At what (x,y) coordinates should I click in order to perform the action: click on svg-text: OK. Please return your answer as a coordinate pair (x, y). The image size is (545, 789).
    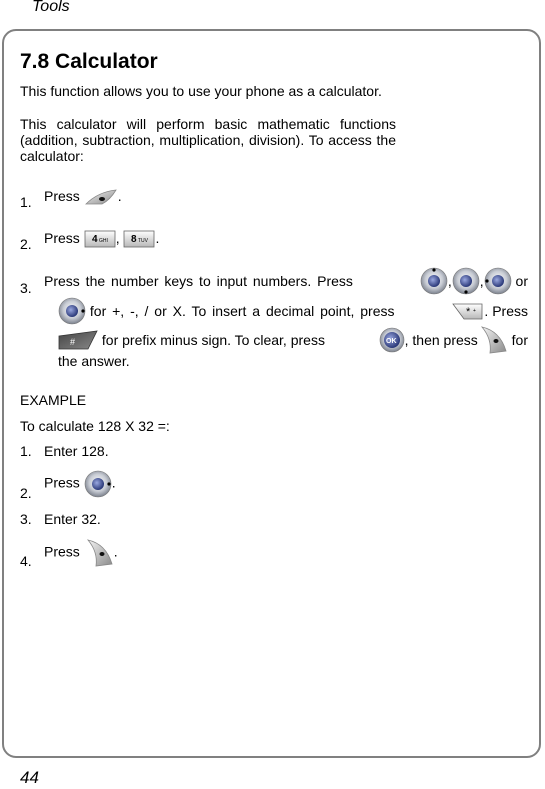
    Looking at the image, I should click on (391, 341).